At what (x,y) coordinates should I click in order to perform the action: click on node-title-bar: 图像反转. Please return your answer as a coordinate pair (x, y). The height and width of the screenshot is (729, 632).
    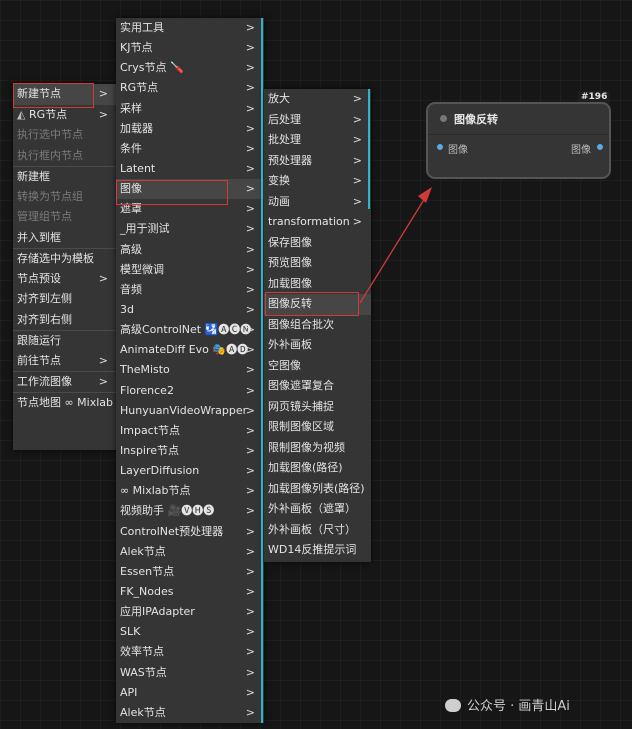
    Looking at the image, I should click on (518, 119).